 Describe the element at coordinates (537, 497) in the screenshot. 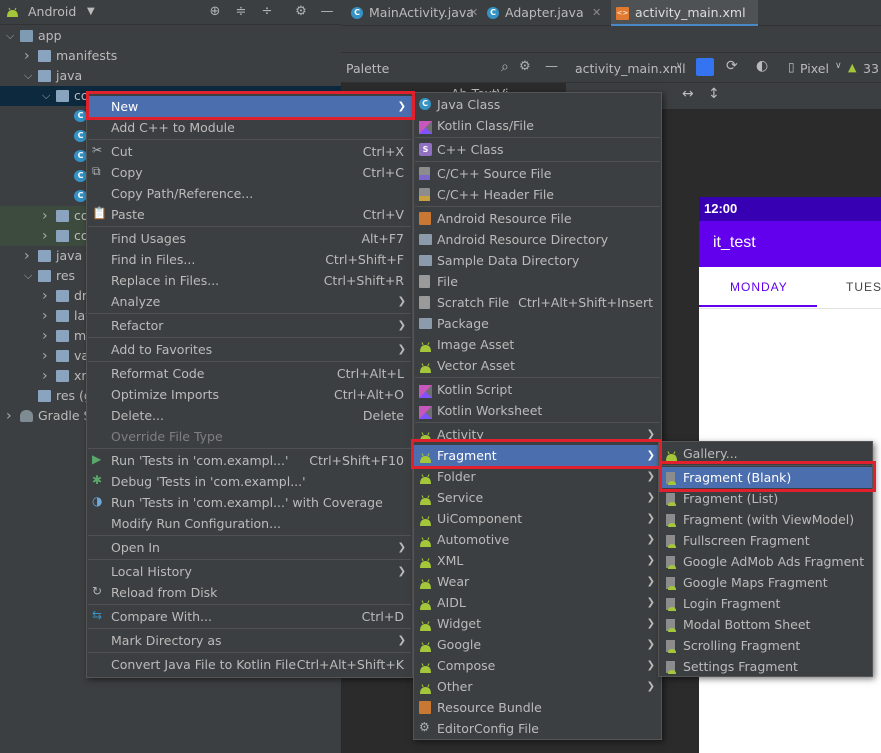

I see `menu-item: Service ❯` at that location.